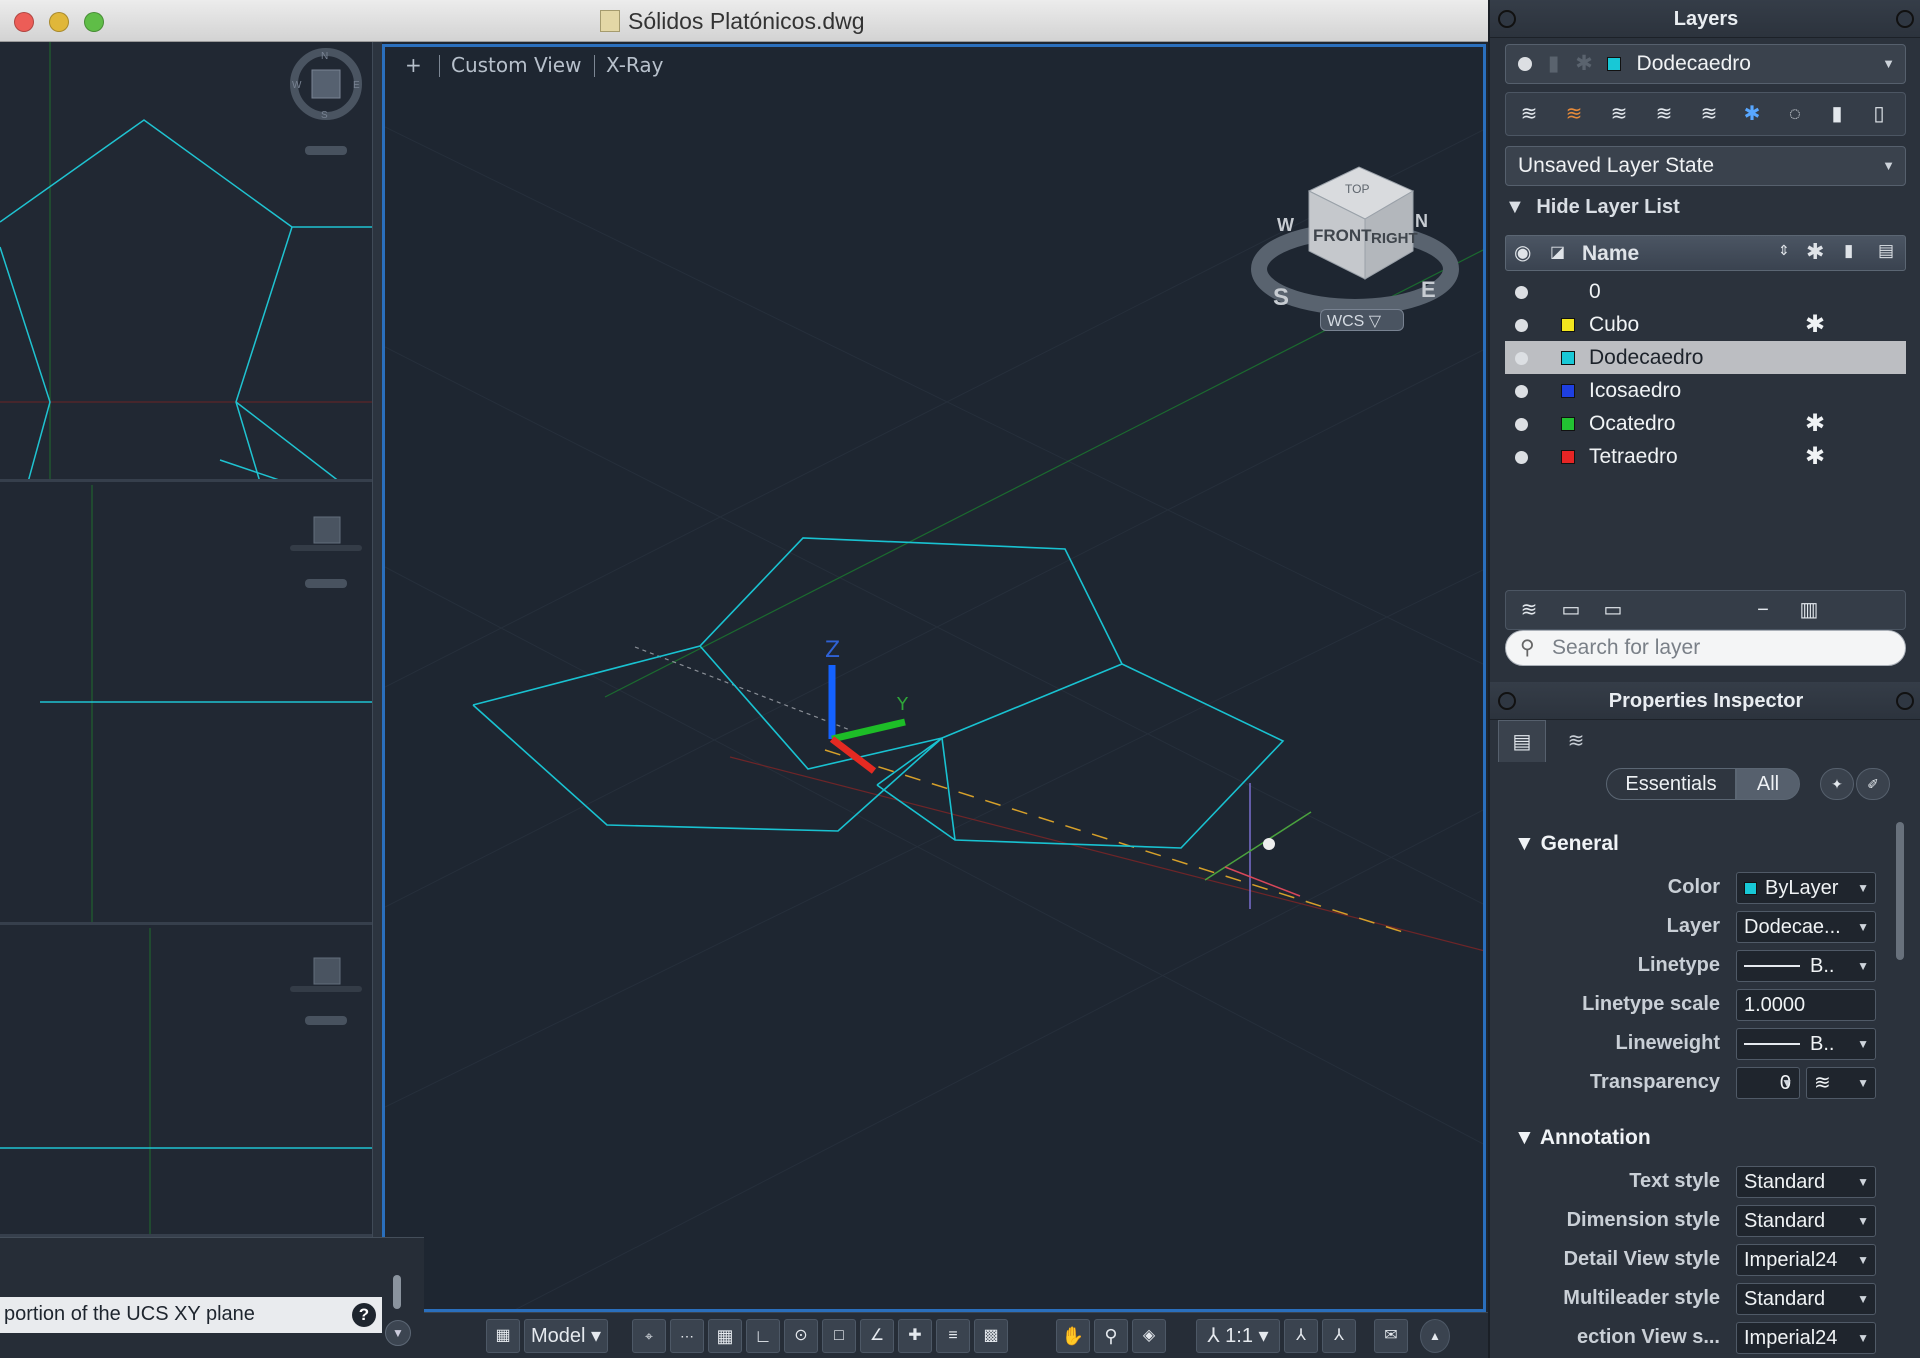  Describe the element at coordinates (1806, 1182) in the screenshot. I see `property-value-text-style: Standard ▼` at that location.